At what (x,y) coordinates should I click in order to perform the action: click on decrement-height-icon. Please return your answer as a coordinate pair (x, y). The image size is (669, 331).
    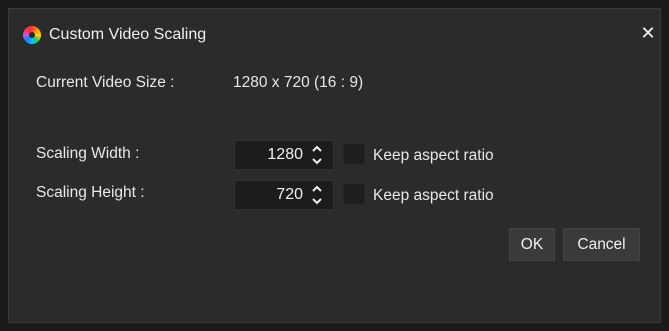
    Looking at the image, I should click on (317, 201).